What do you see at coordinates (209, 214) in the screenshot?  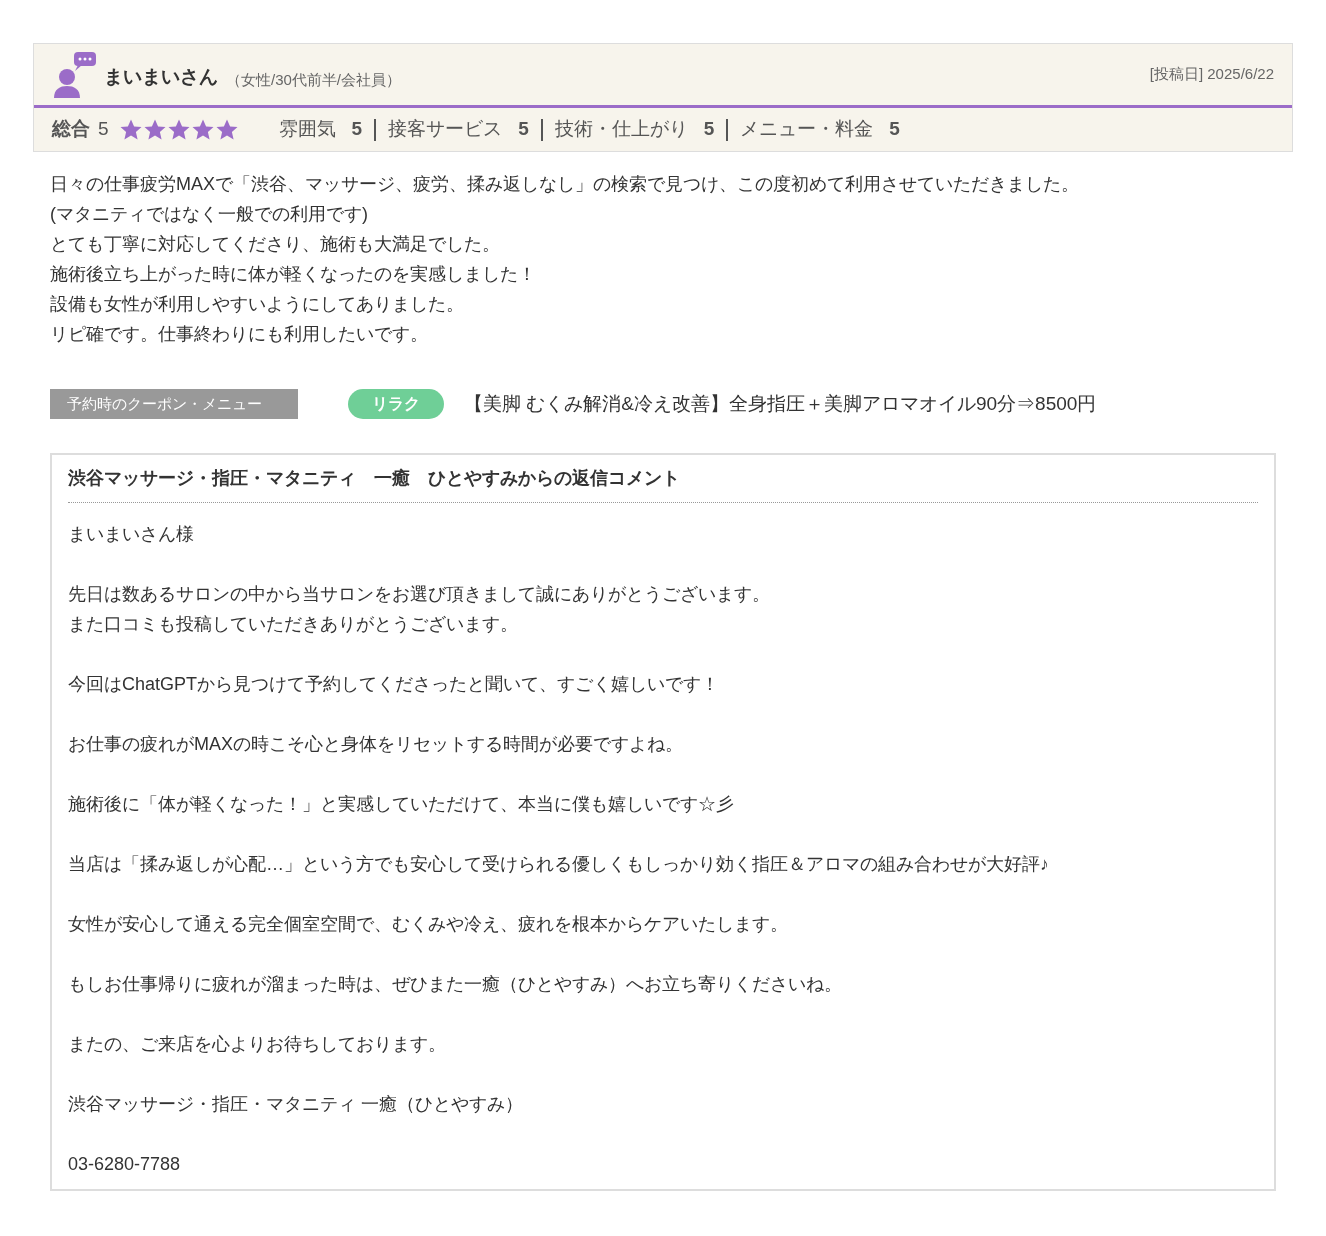 I see `review-text: (マタニティではなく一般での利用です)` at bounding box center [209, 214].